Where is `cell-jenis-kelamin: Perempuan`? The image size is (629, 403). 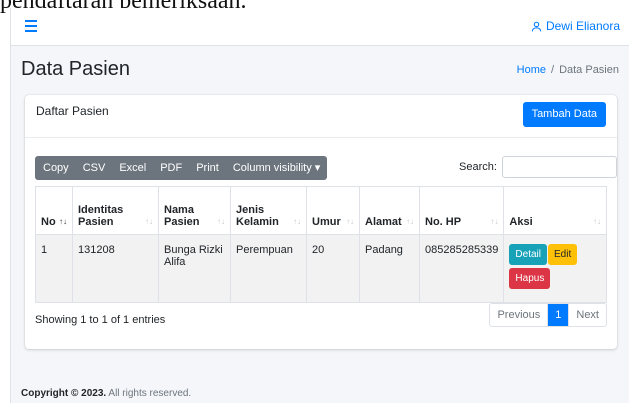
cell-jenis-kelamin: Perempuan is located at coordinates (268, 268).